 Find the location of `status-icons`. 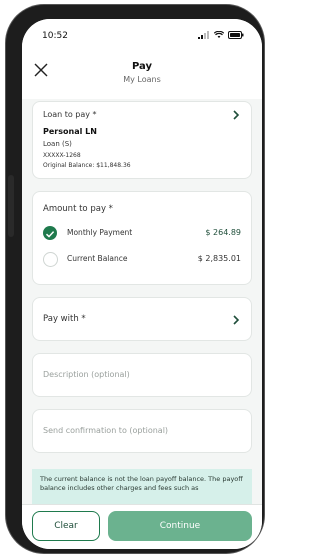

status-icons is located at coordinates (221, 35).